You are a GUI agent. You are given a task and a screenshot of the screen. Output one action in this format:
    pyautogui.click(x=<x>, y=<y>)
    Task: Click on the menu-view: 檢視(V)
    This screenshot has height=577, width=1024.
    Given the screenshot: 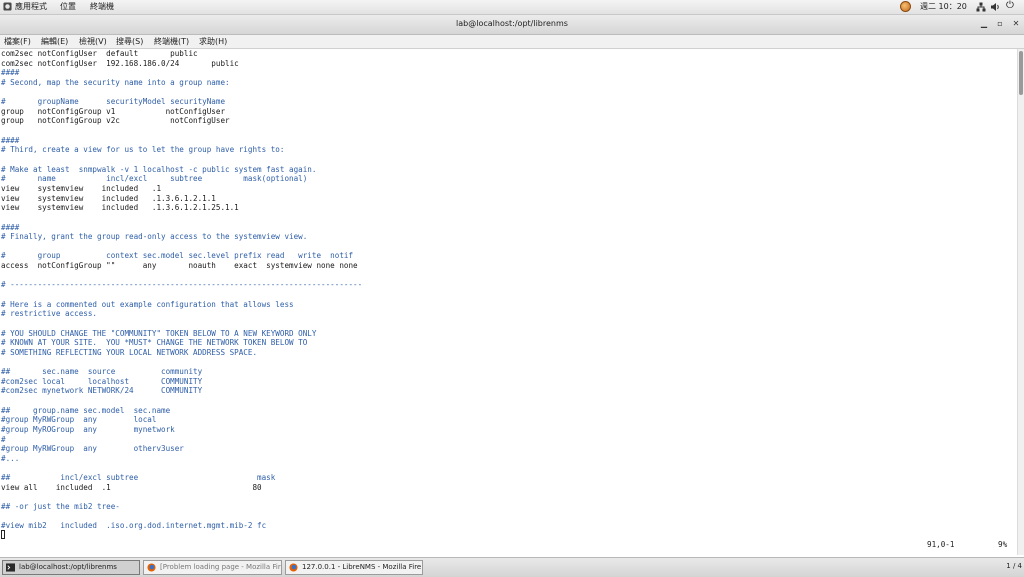 What is the action you would take?
    pyautogui.click(x=93, y=42)
    